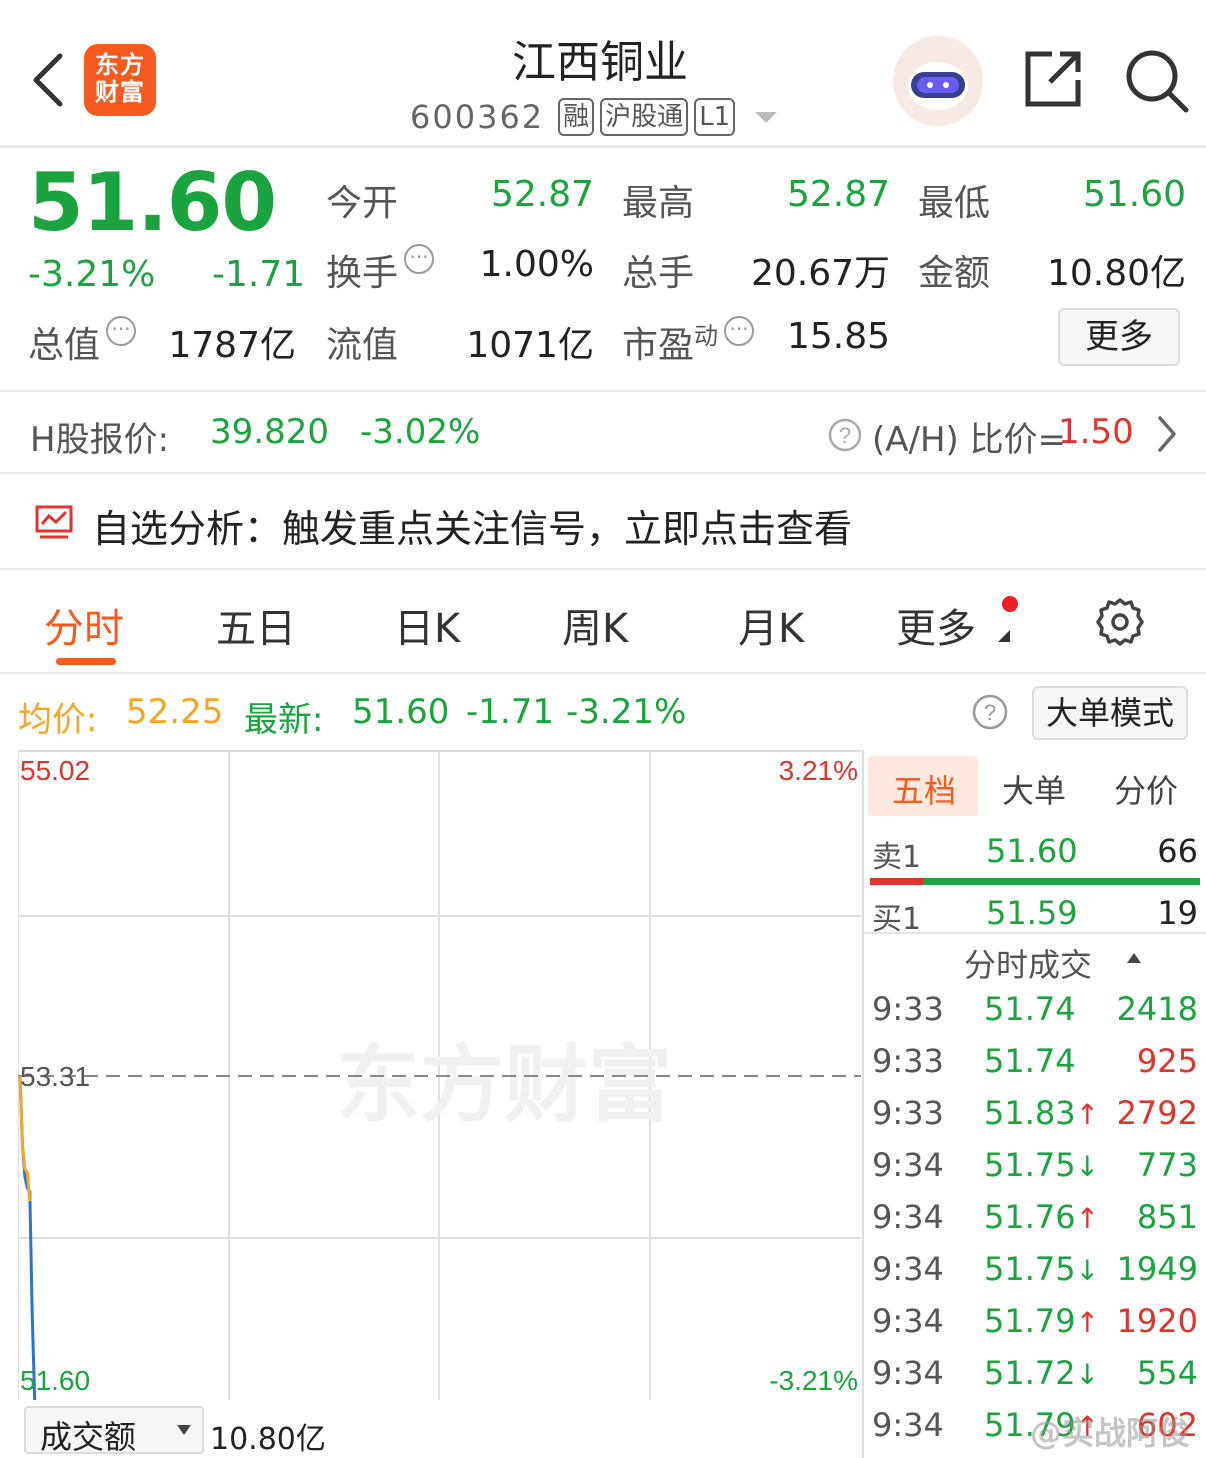 The image size is (1206, 1458). I want to click on big-order-mode-button: 大单模式, so click(1110, 713).